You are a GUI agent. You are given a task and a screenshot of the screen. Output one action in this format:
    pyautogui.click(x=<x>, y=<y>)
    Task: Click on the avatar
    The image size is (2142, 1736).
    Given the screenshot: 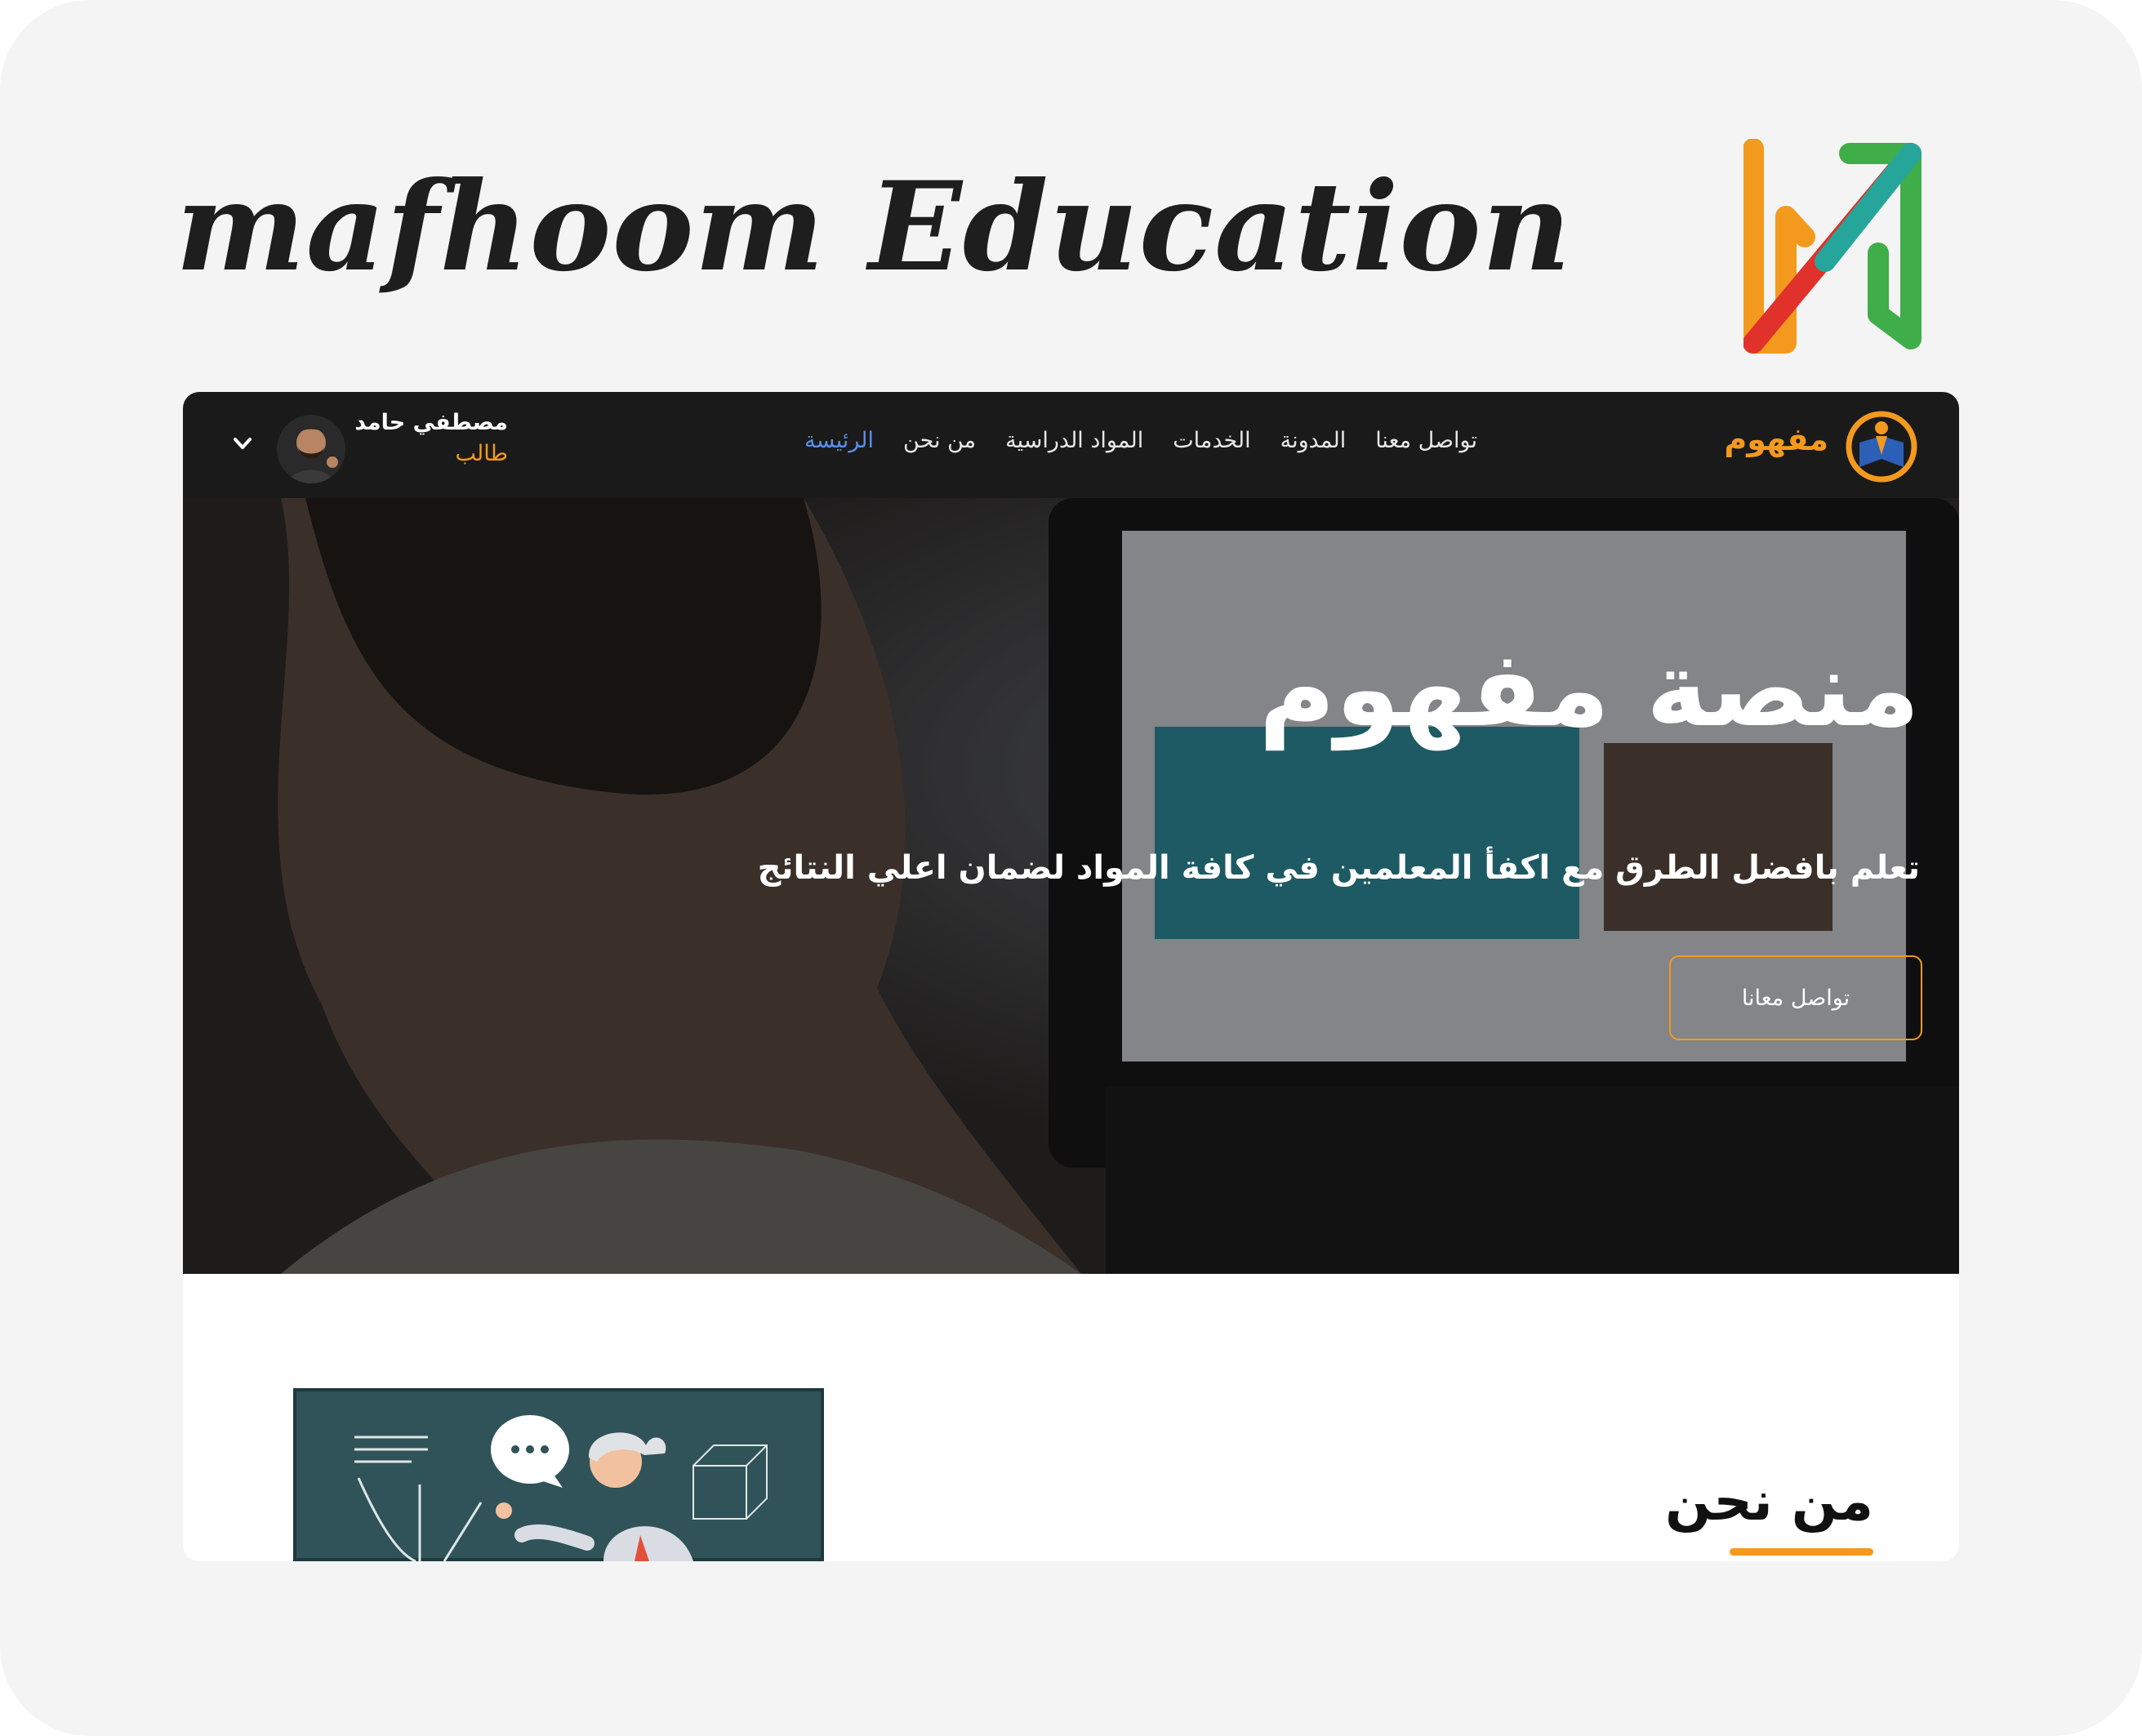 What is the action you would take?
    pyautogui.click(x=311, y=449)
    